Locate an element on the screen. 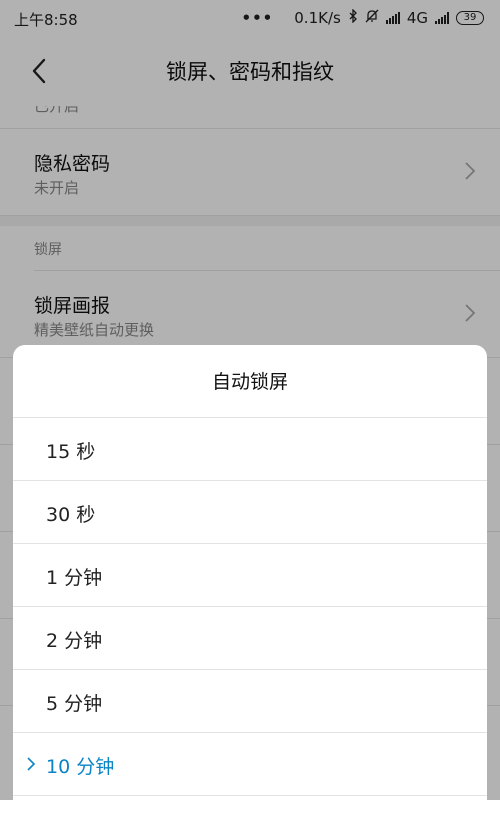 This screenshot has height=815, width=500. option-item: 10 分钟 is located at coordinates (250, 764).